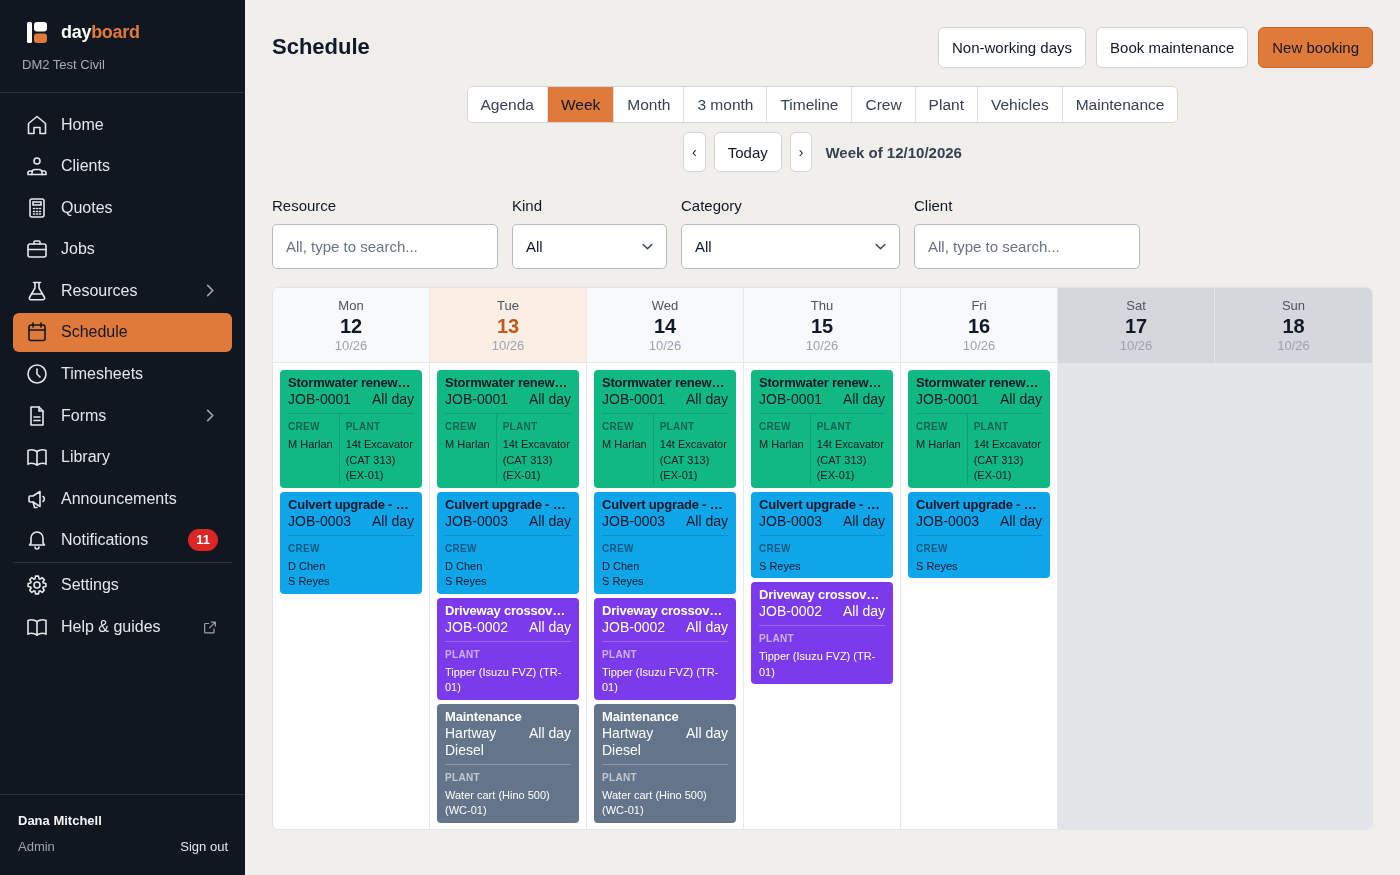 This screenshot has width=1400, height=875. Describe the element at coordinates (122, 374) in the screenshot. I see `sidebar-item: Timesheets` at that location.